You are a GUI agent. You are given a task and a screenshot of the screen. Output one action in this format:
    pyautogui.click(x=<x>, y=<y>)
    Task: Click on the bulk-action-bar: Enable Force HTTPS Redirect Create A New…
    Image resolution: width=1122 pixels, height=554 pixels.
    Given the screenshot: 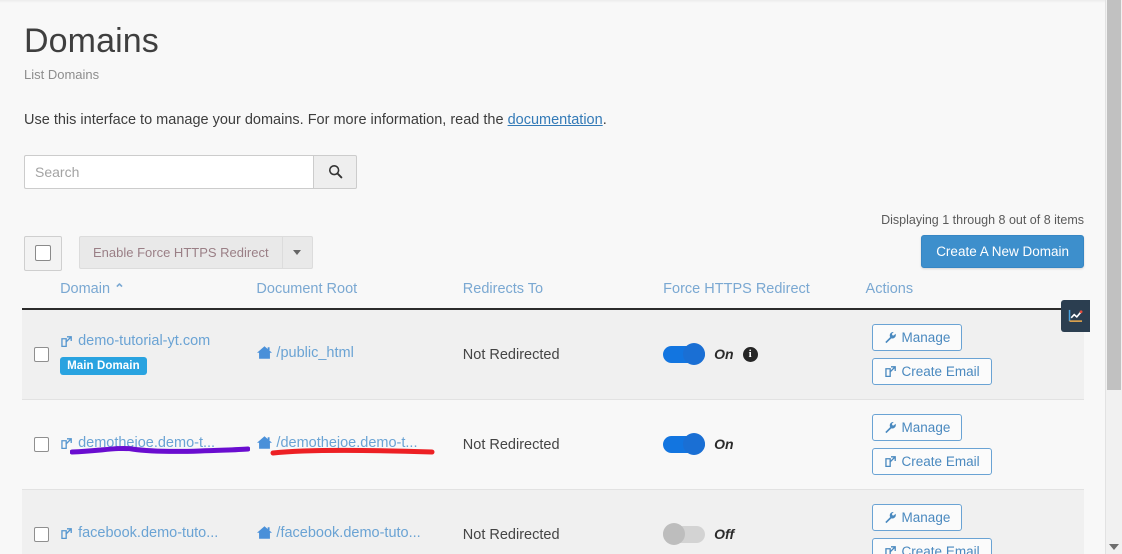 What is the action you would take?
    pyautogui.click(x=565, y=252)
    